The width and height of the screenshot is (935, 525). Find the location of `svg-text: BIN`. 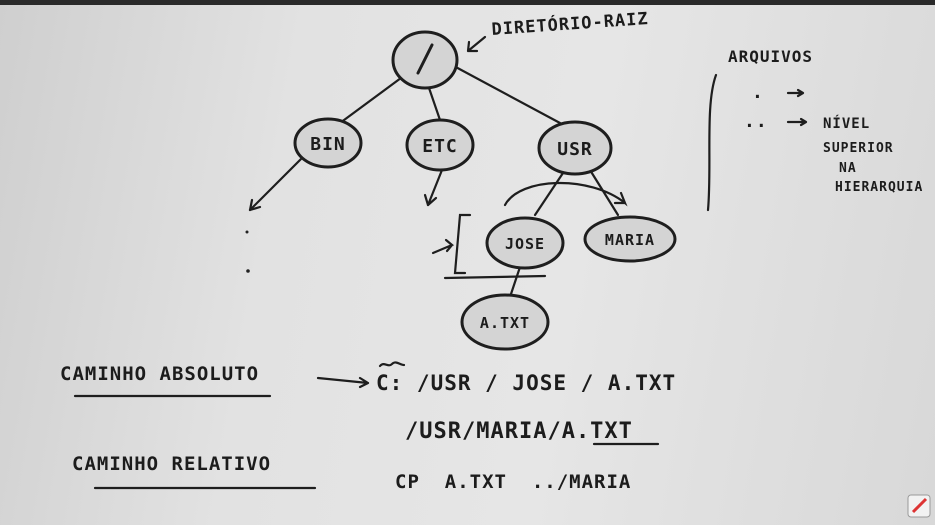

svg-text: BIN is located at coordinates (328, 144).